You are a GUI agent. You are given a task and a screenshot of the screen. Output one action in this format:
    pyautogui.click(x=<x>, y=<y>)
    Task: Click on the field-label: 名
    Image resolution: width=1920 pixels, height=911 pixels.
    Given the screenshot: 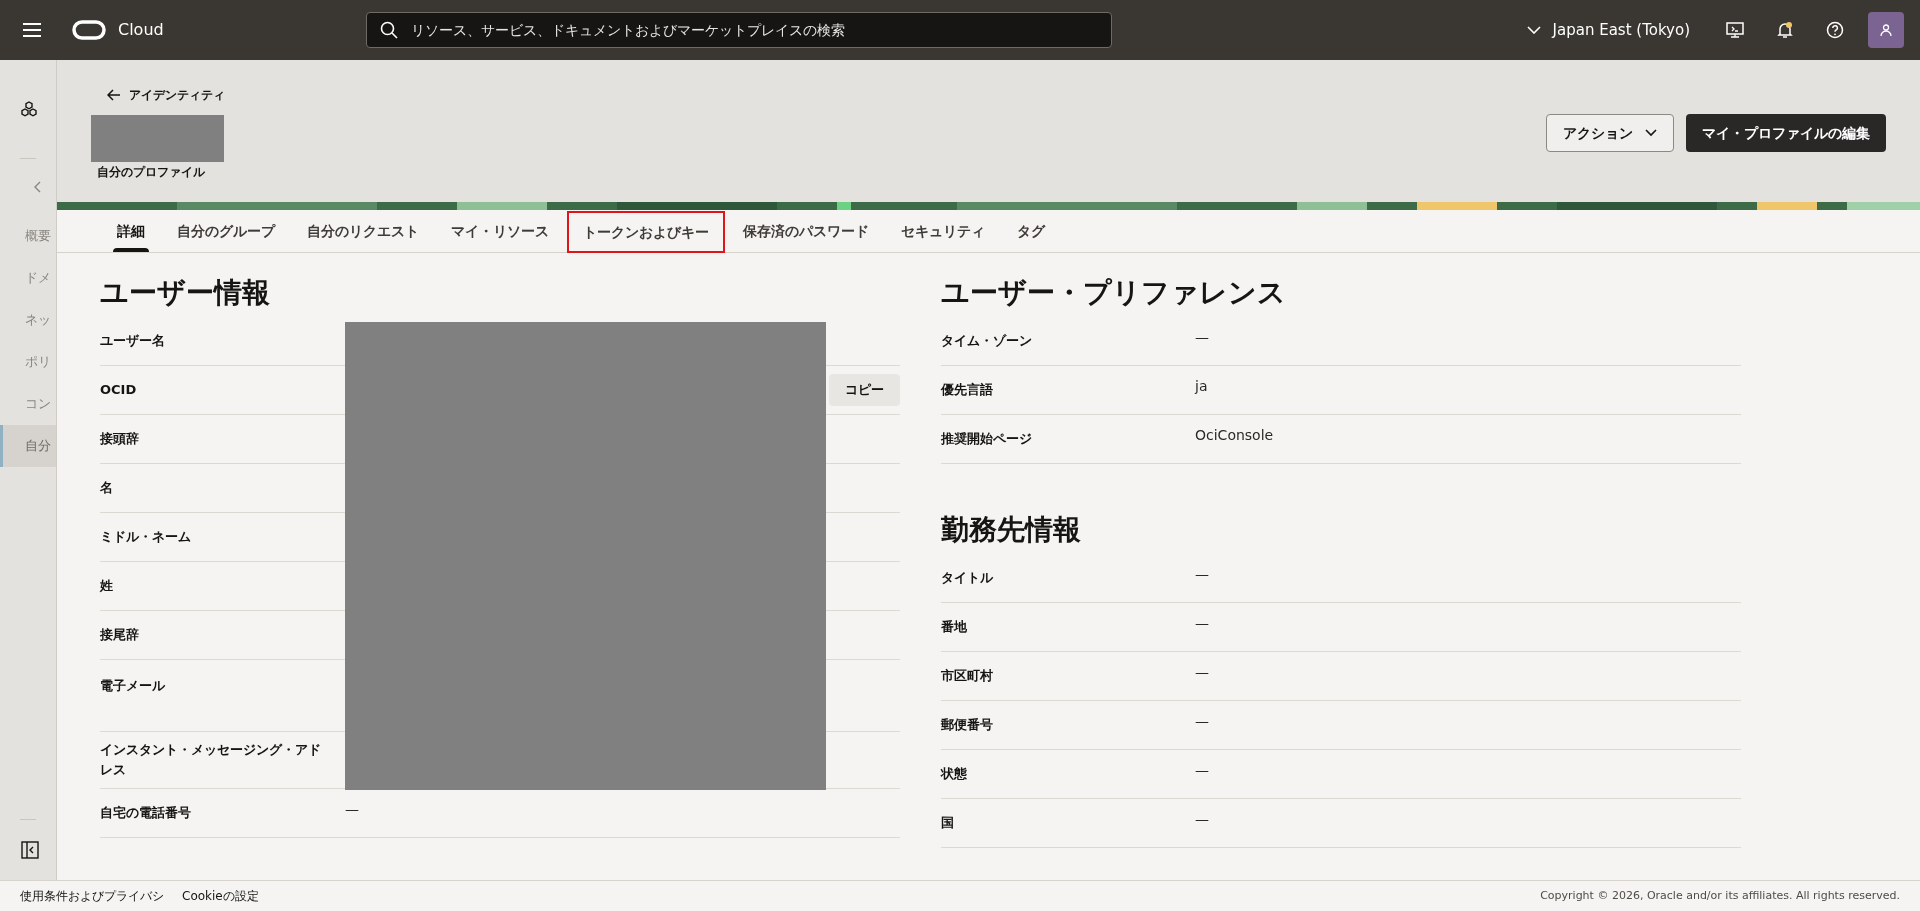 What is the action you would take?
    pyautogui.click(x=107, y=488)
    